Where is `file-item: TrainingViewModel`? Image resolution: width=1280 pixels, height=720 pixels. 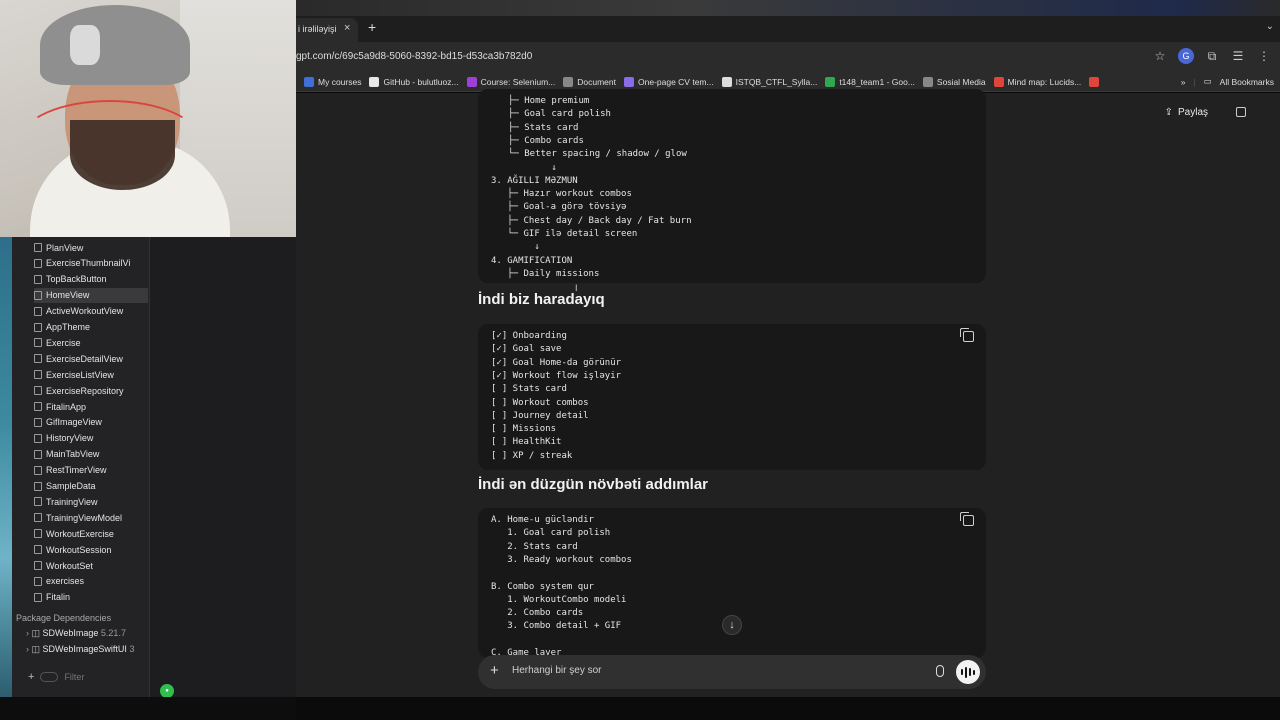
file-item: TrainingViewModel is located at coordinates (91, 517).